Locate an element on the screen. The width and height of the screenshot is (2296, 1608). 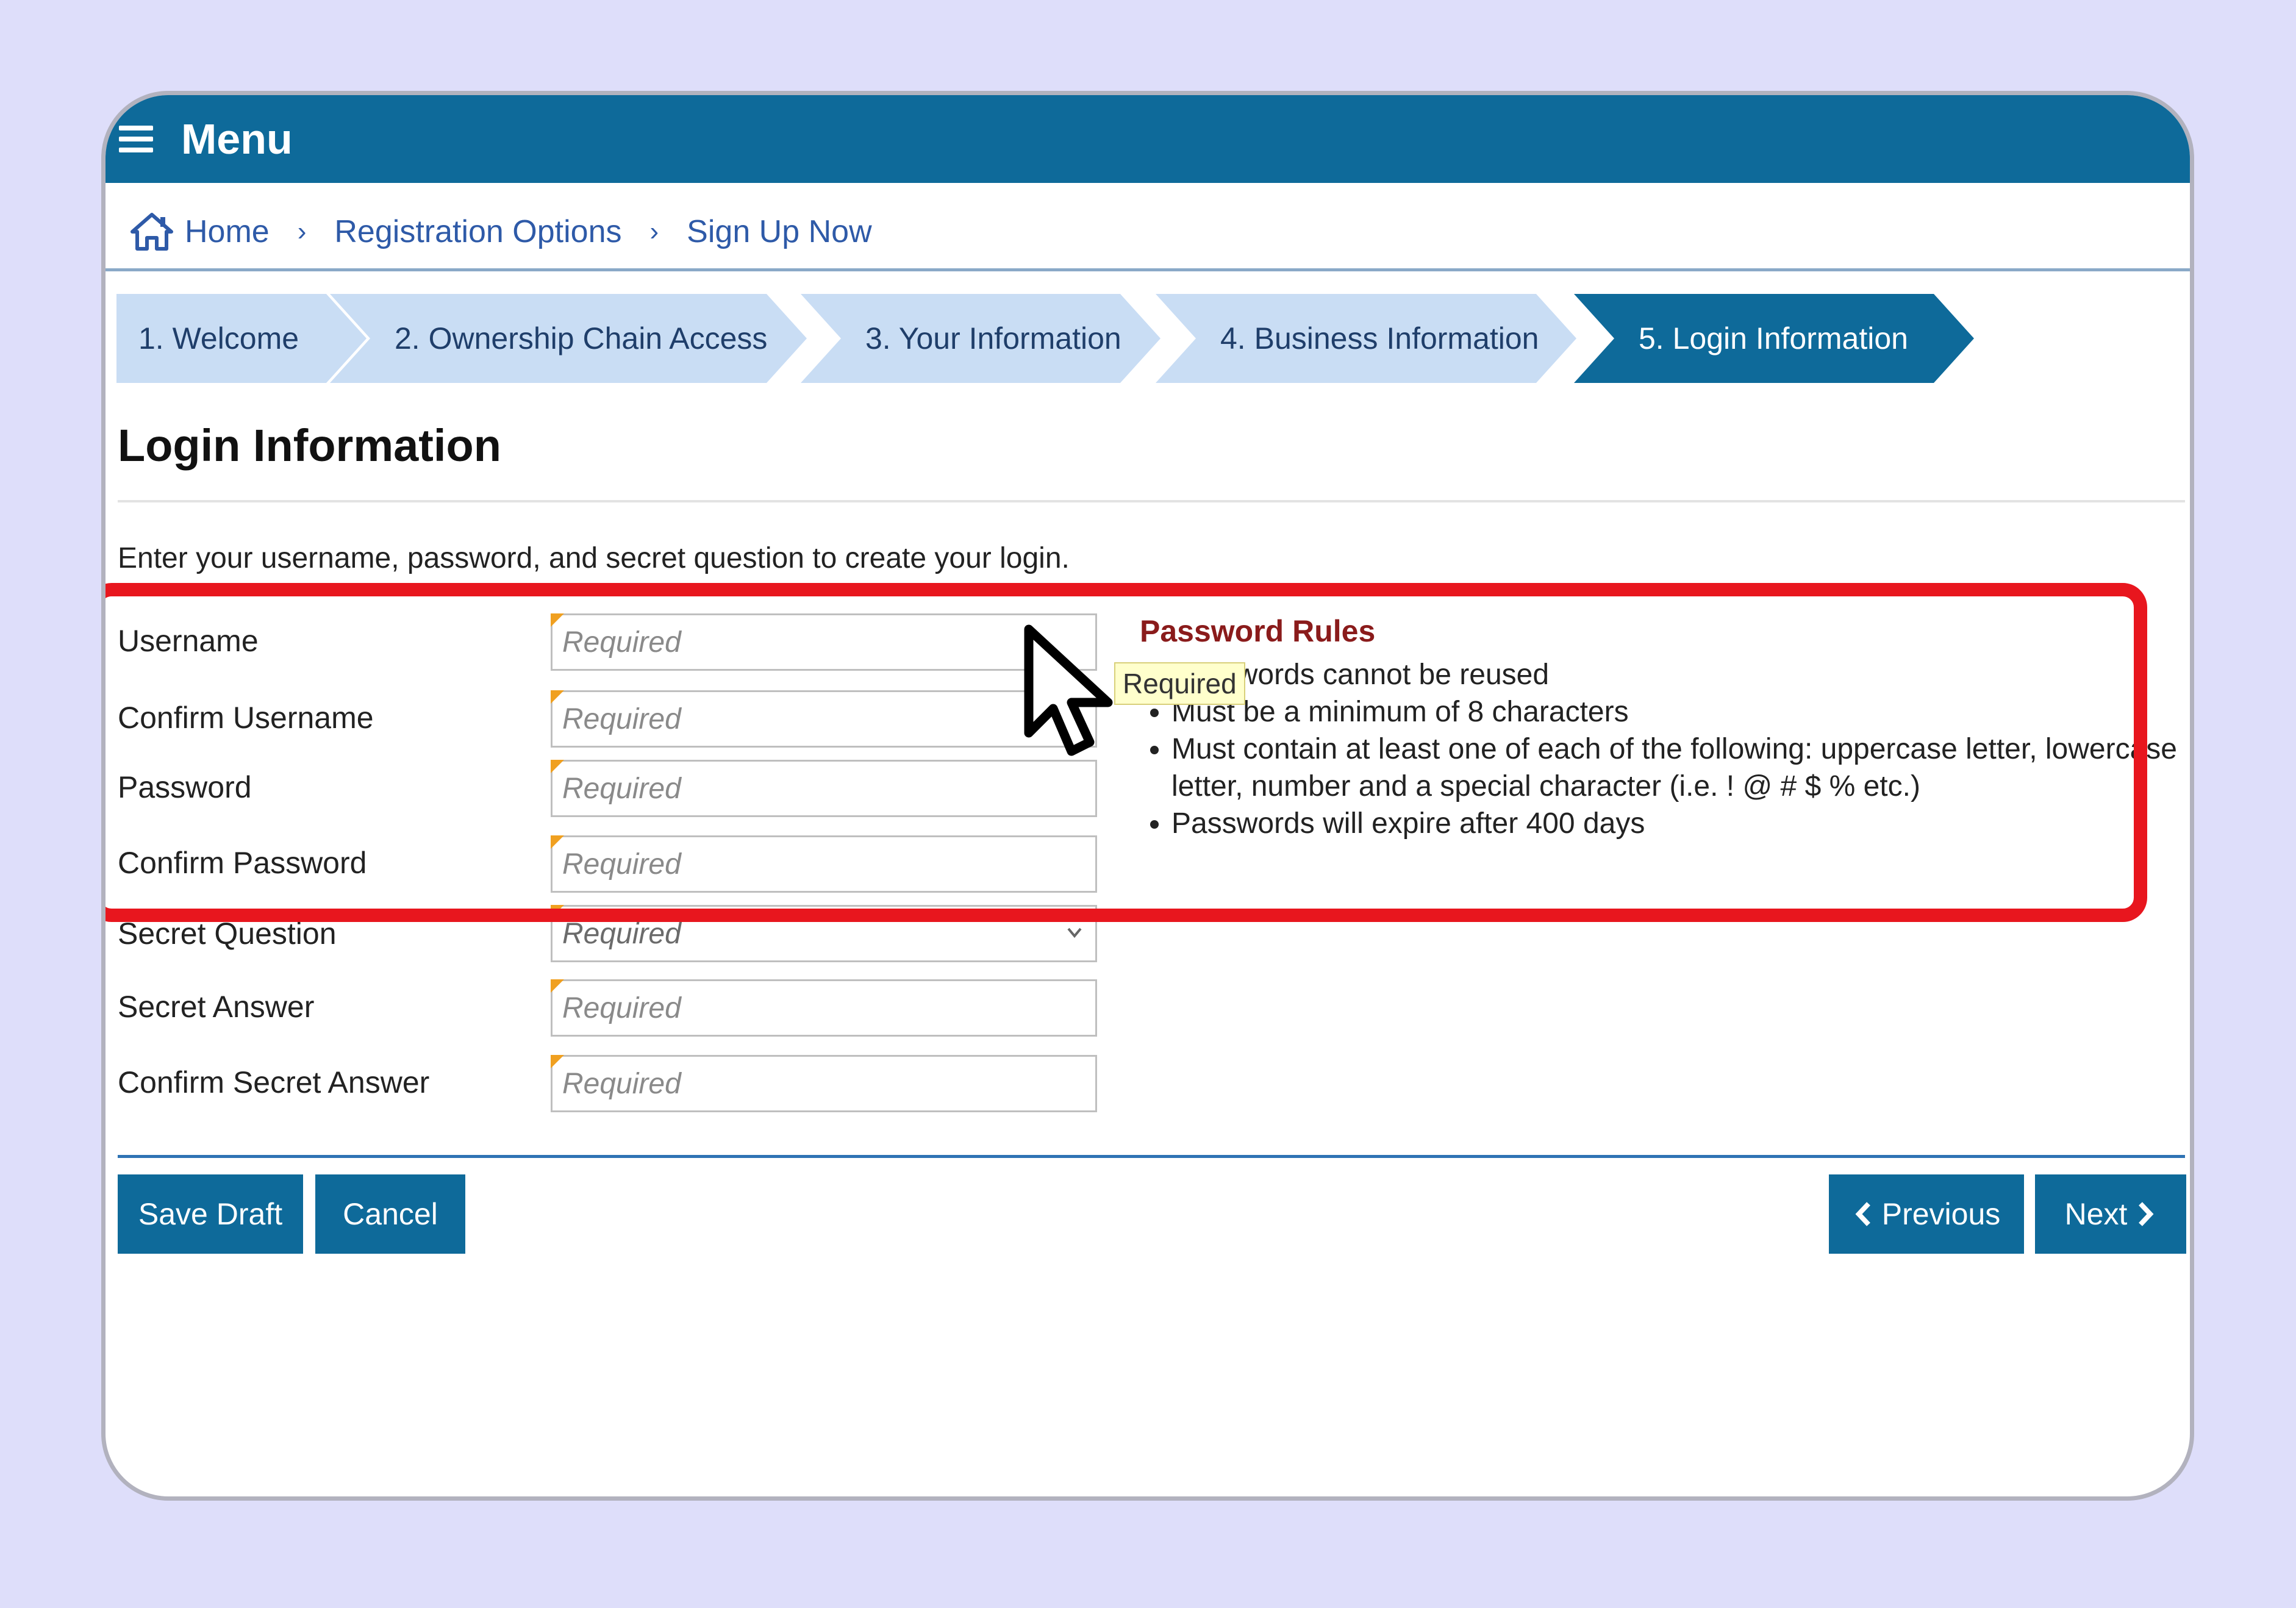
menu-title: Menu is located at coordinates (237, 139).